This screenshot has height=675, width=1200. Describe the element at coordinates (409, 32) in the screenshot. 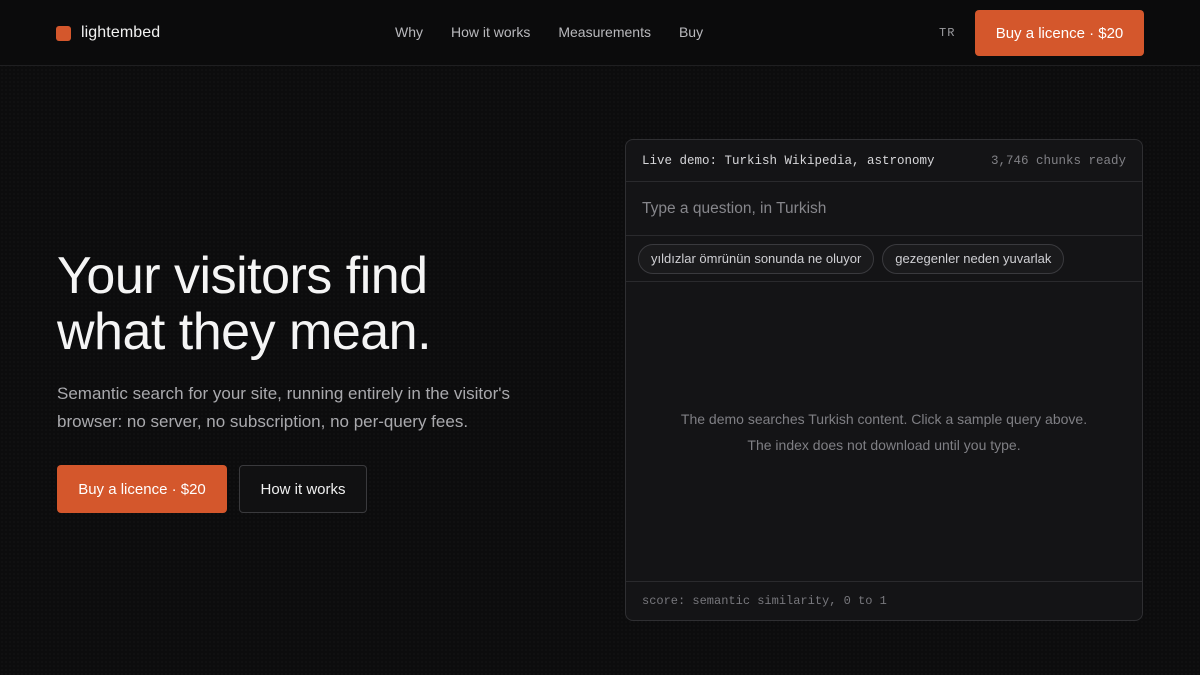

I see `nav-link-why: Why` at that location.